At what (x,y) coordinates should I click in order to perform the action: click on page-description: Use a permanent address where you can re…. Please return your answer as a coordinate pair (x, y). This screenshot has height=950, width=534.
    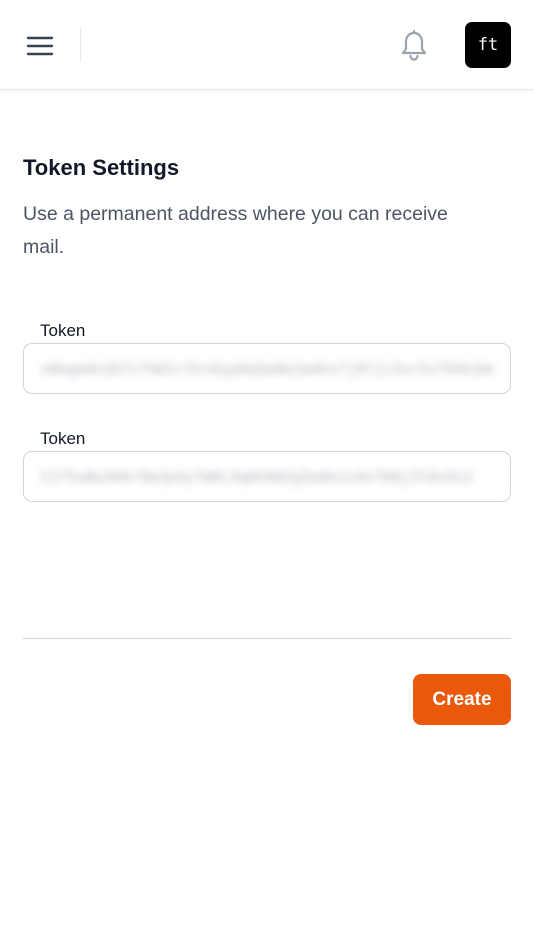
    Looking at the image, I should click on (235, 230).